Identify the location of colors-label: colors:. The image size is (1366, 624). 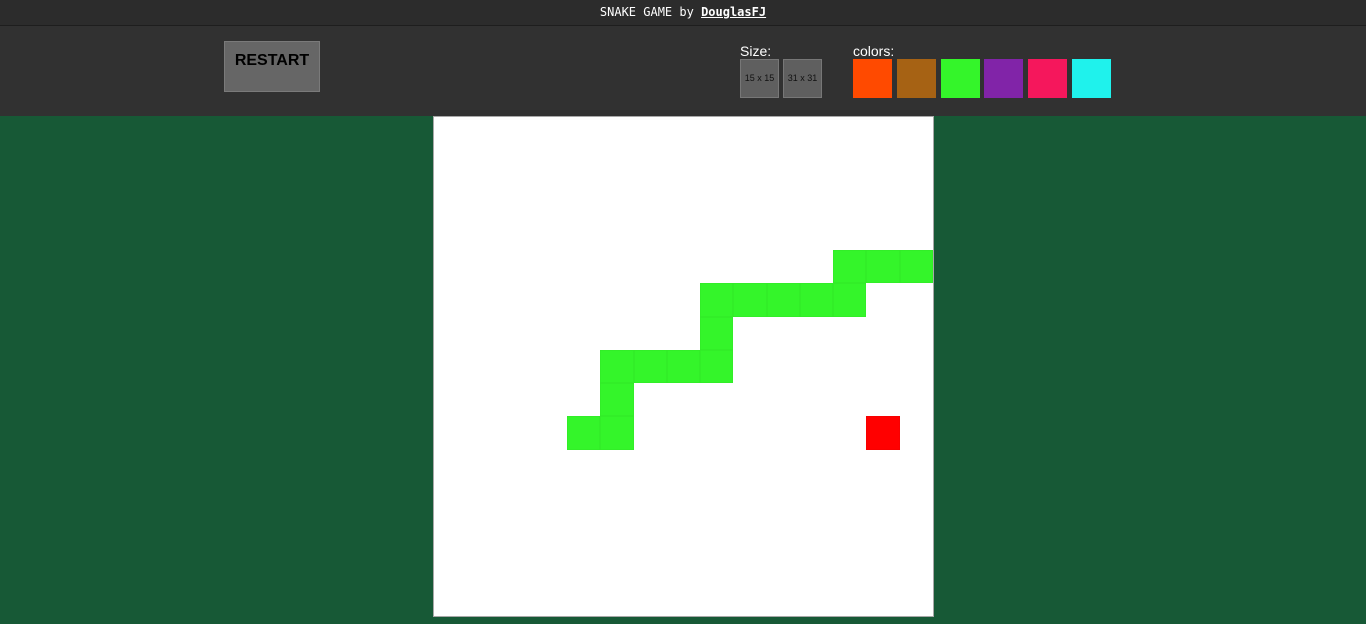
(874, 51).